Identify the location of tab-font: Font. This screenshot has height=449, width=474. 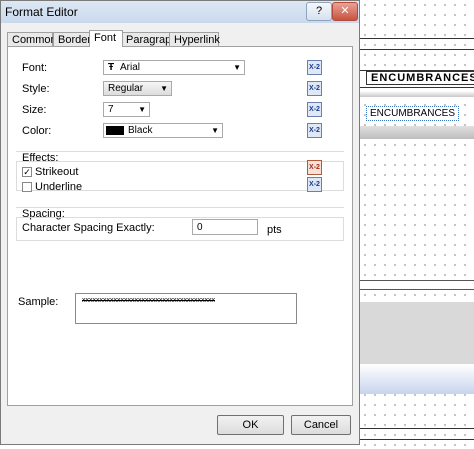
(106, 38).